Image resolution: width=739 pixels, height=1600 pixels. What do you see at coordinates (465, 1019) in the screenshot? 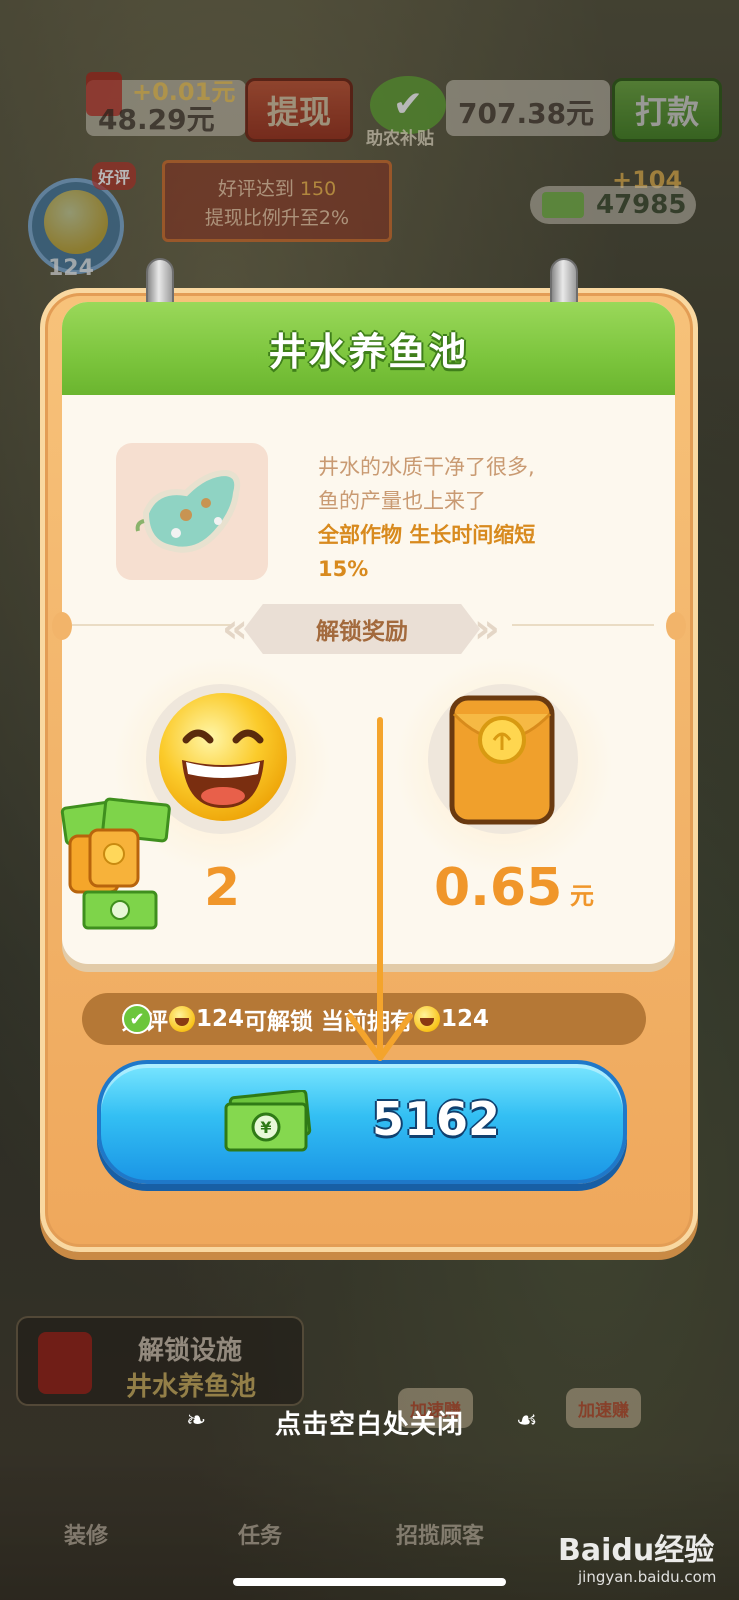
I see `requirement-owned: 124` at bounding box center [465, 1019].